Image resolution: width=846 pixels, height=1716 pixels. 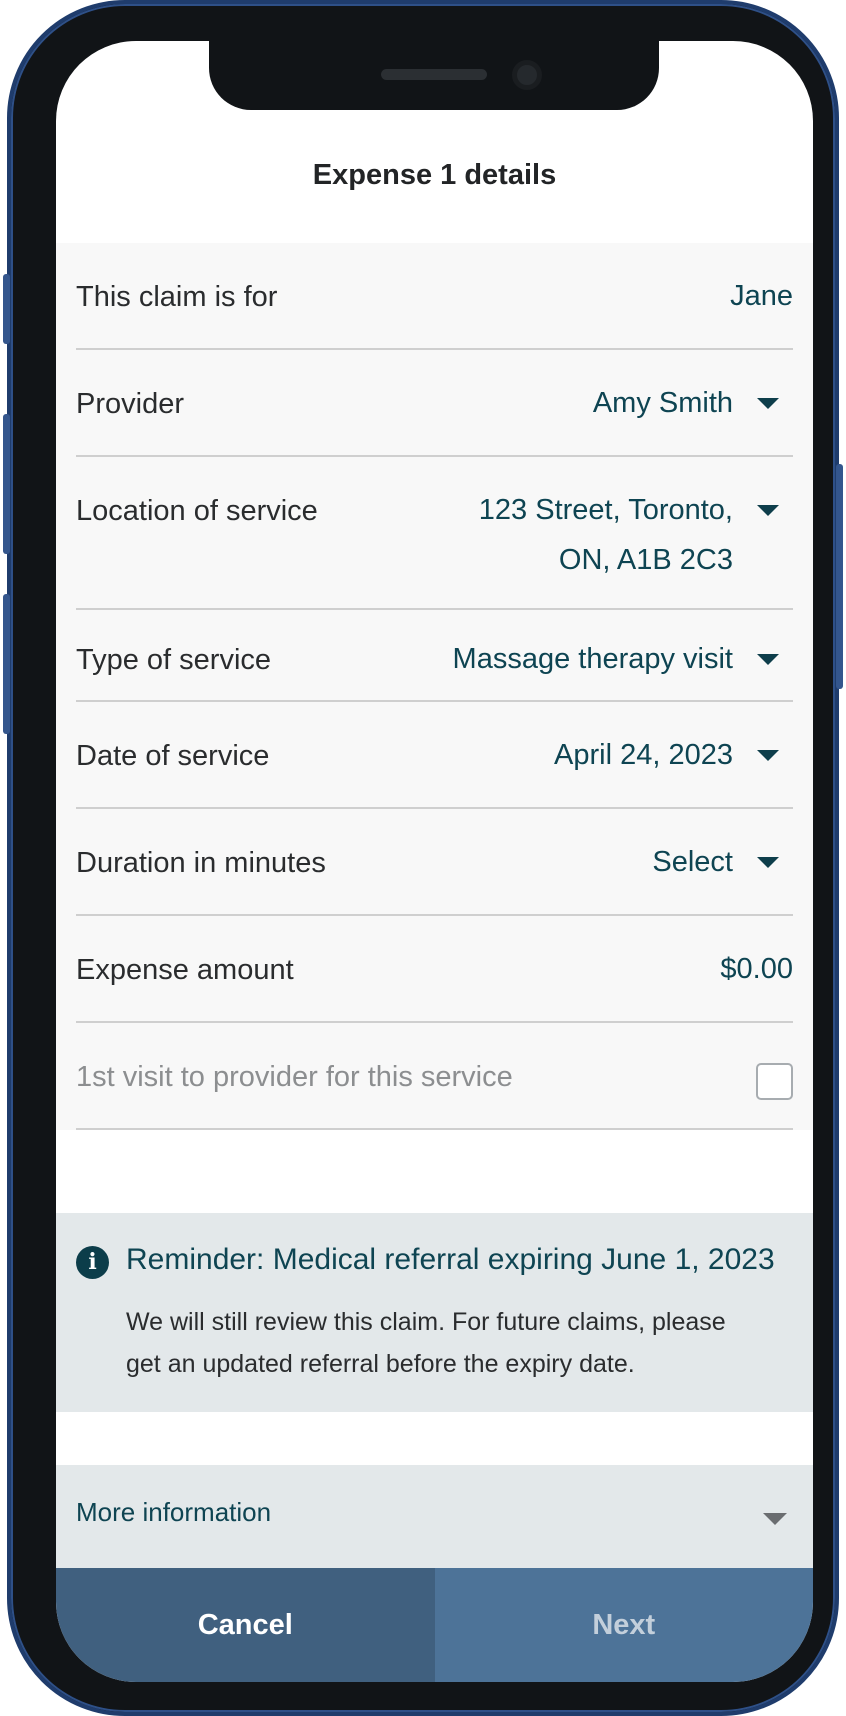 What do you see at coordinates (527, 75) in the screenshot?
I see `front-camera` at bounding box center [527, 75].